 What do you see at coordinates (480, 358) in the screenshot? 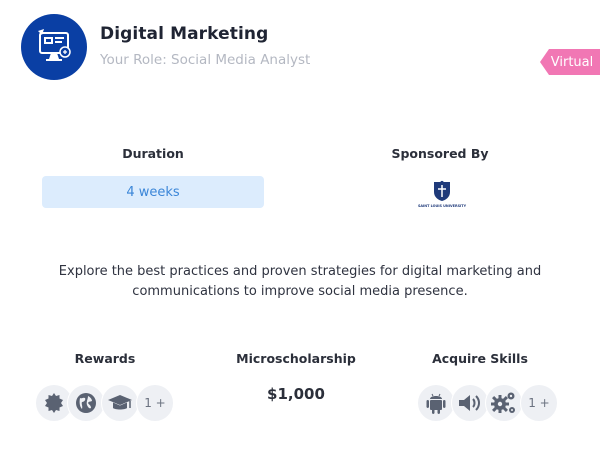
I see `skills-label: Acquire Skills` at bounding box center [480, 358].